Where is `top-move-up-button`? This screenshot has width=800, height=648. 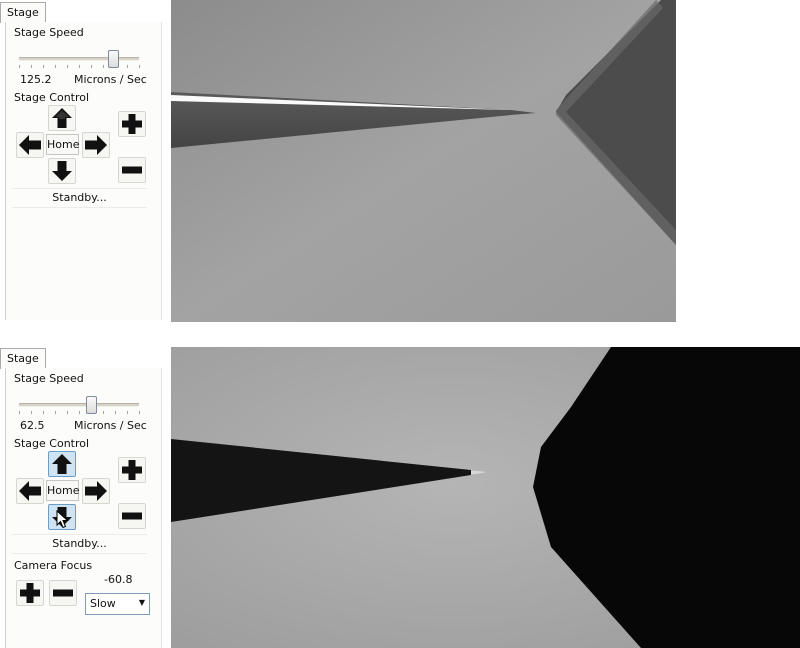 top-move-up-button is located at coordinates (62, 118).